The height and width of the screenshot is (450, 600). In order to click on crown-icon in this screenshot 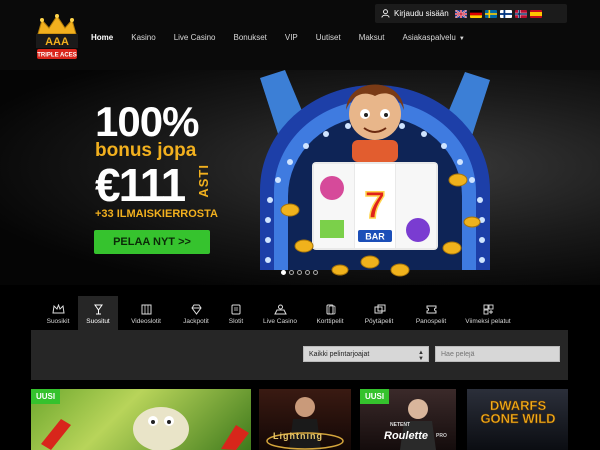, I will do `click(58, 309)`.